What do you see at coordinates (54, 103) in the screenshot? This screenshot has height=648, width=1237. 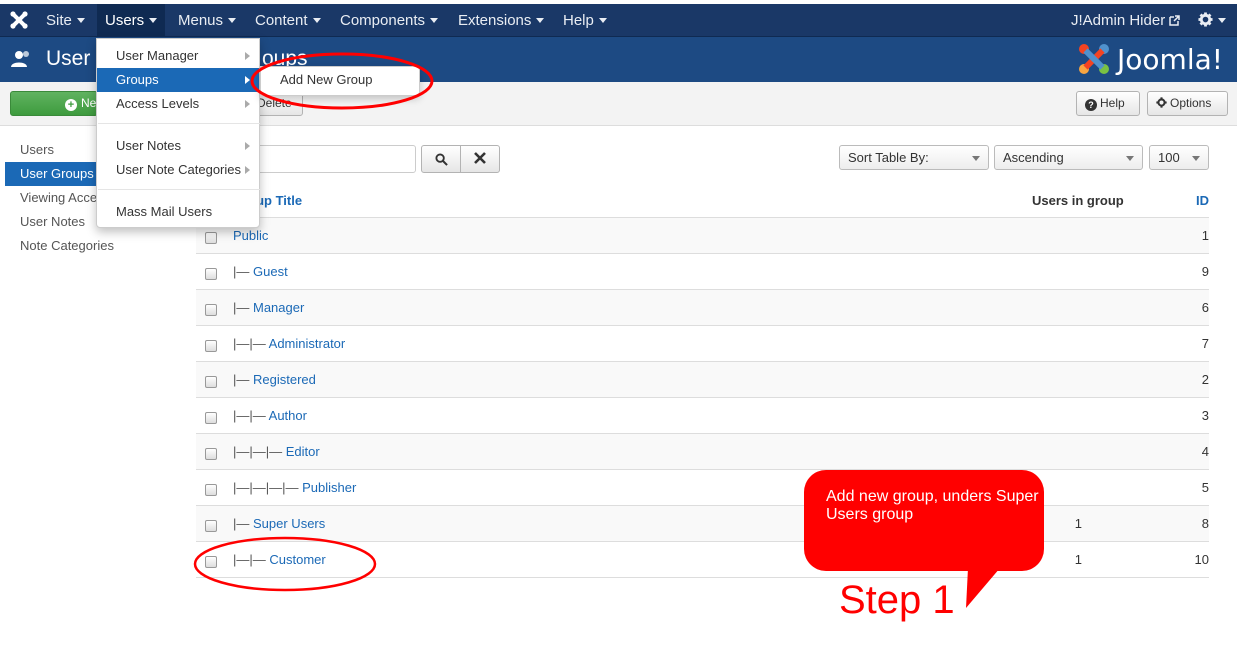 I see `new-button: + Ne` at bounding box center [54, 103].